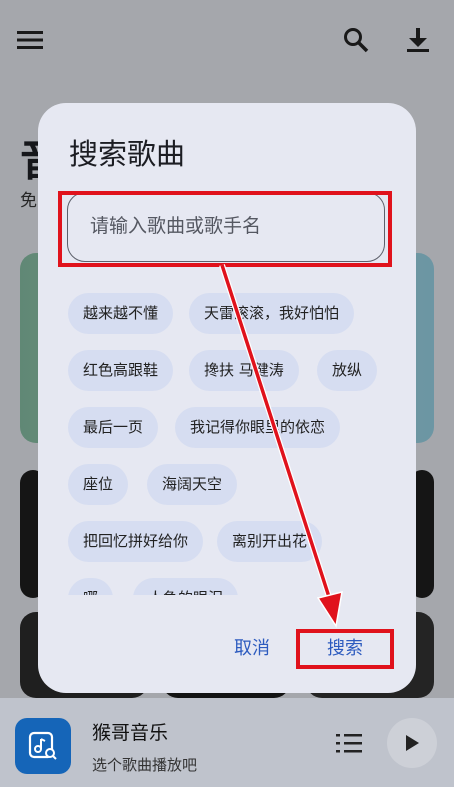  I want to click on chip-suggestion: 搀扶 马健涛, so click(244, 370).